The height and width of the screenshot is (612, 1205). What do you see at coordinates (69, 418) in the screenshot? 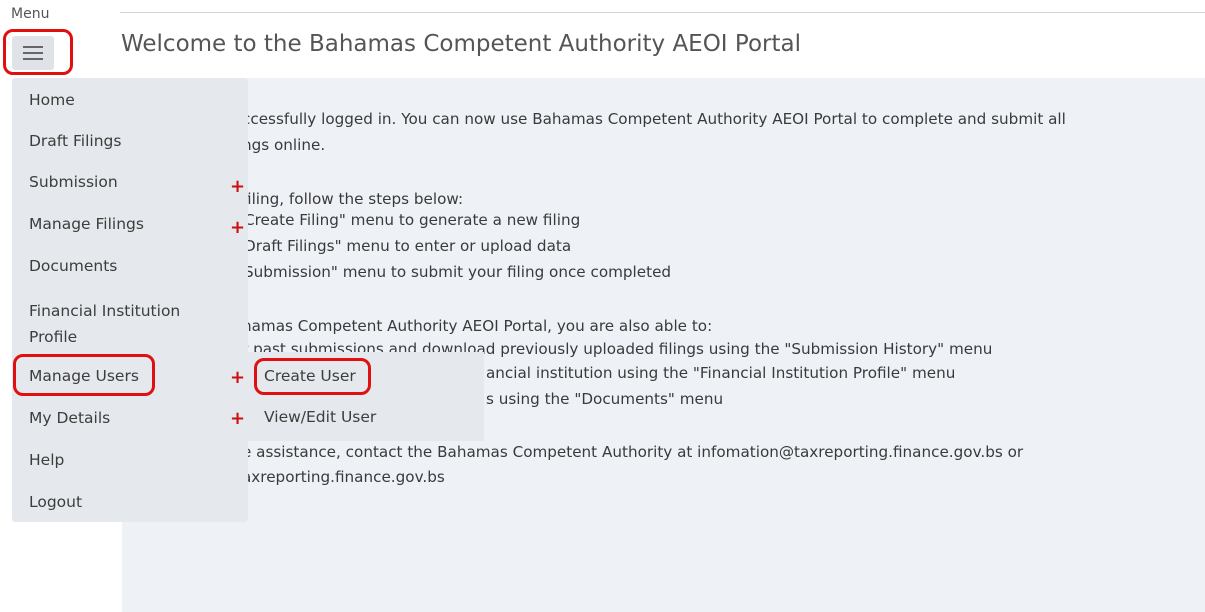
I see `sidebar-item-my-details: My Details` at bounding box center [69, 418].